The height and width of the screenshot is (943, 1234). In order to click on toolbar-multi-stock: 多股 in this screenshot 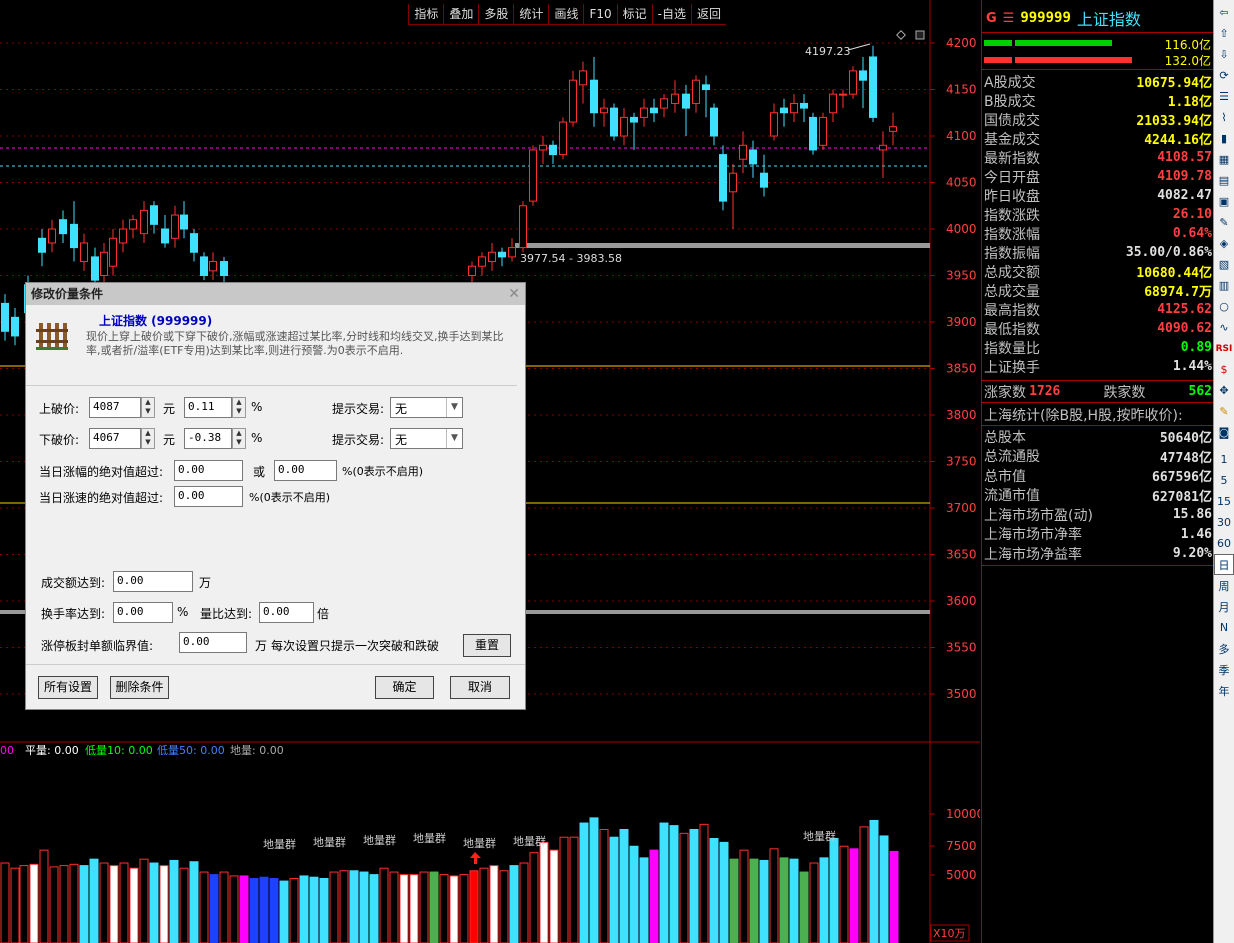, I will do `click(496, 14)`.